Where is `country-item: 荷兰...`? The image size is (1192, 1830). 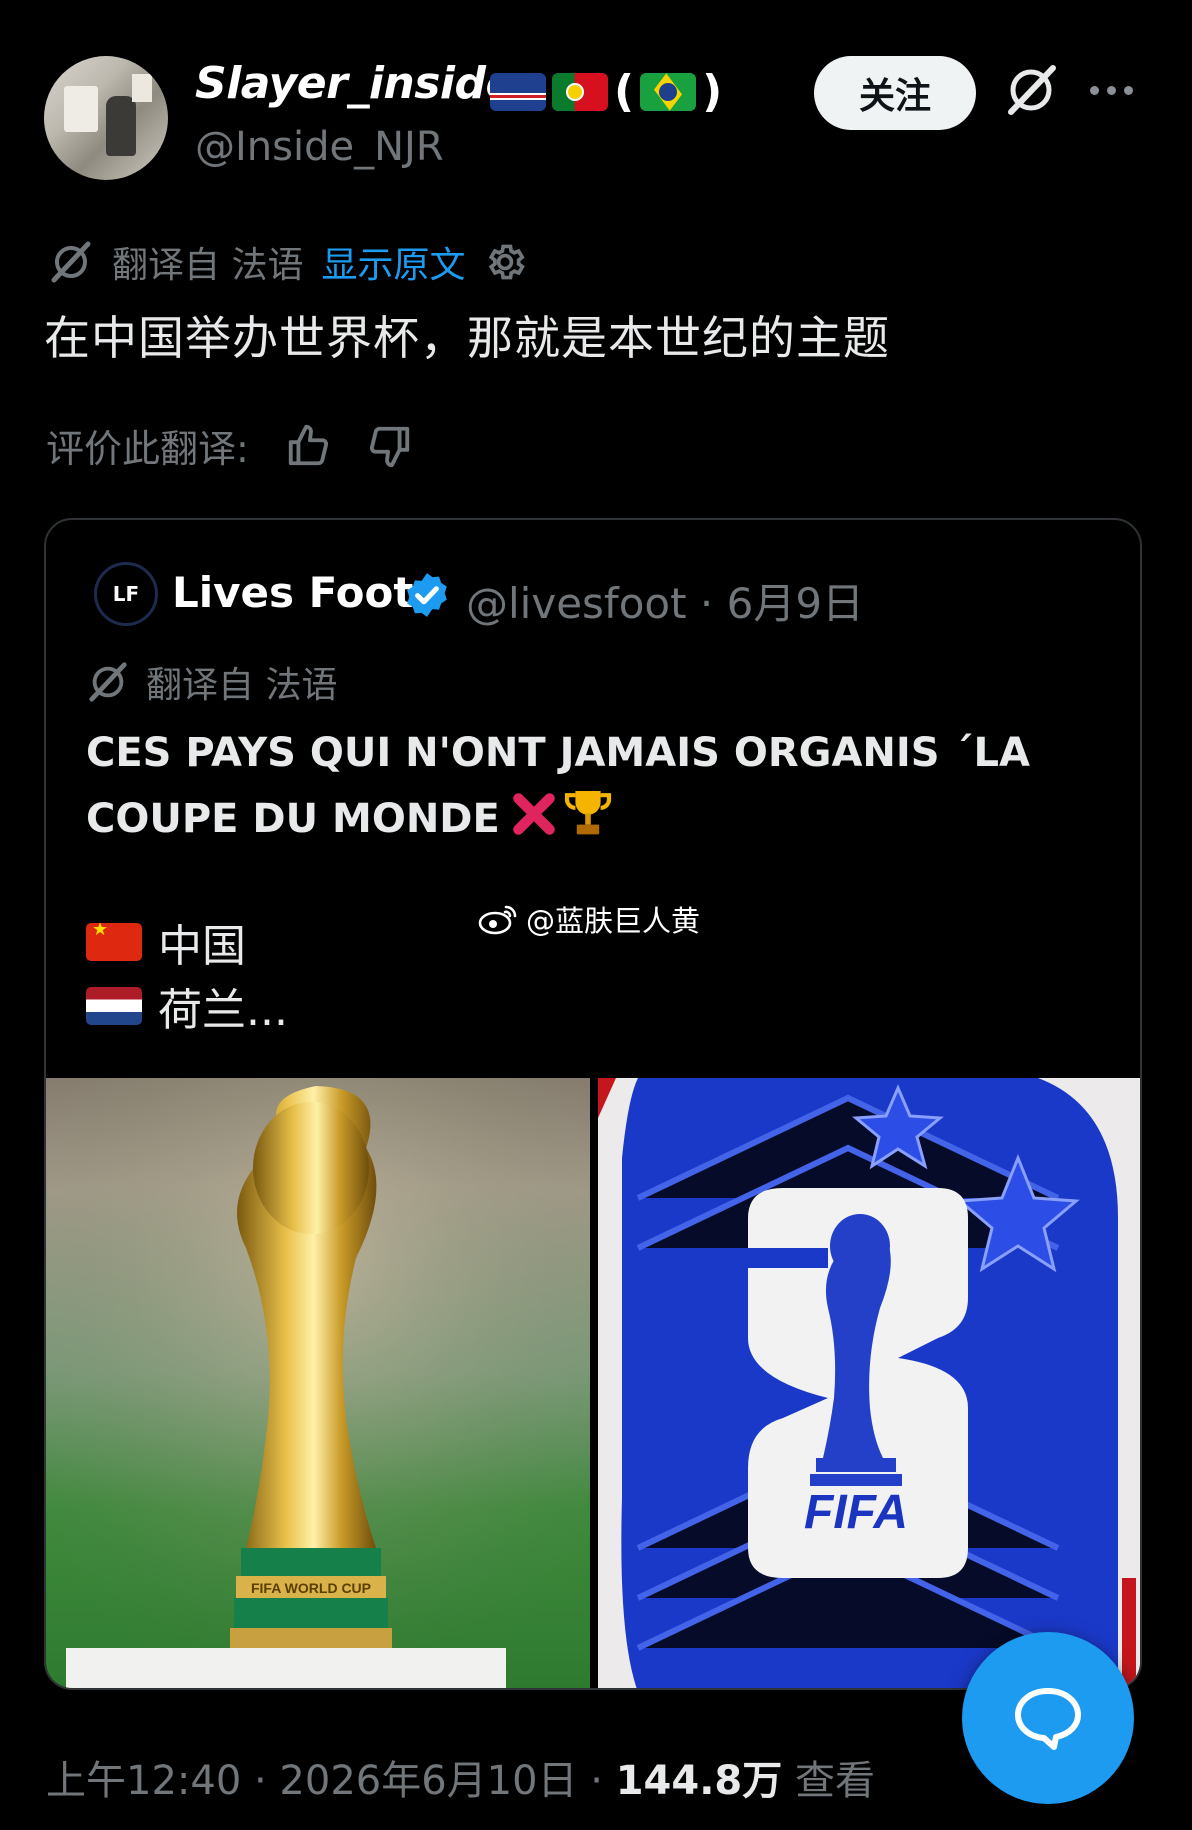 country-item: 荷兰... is located at coordinates (187, 1006).